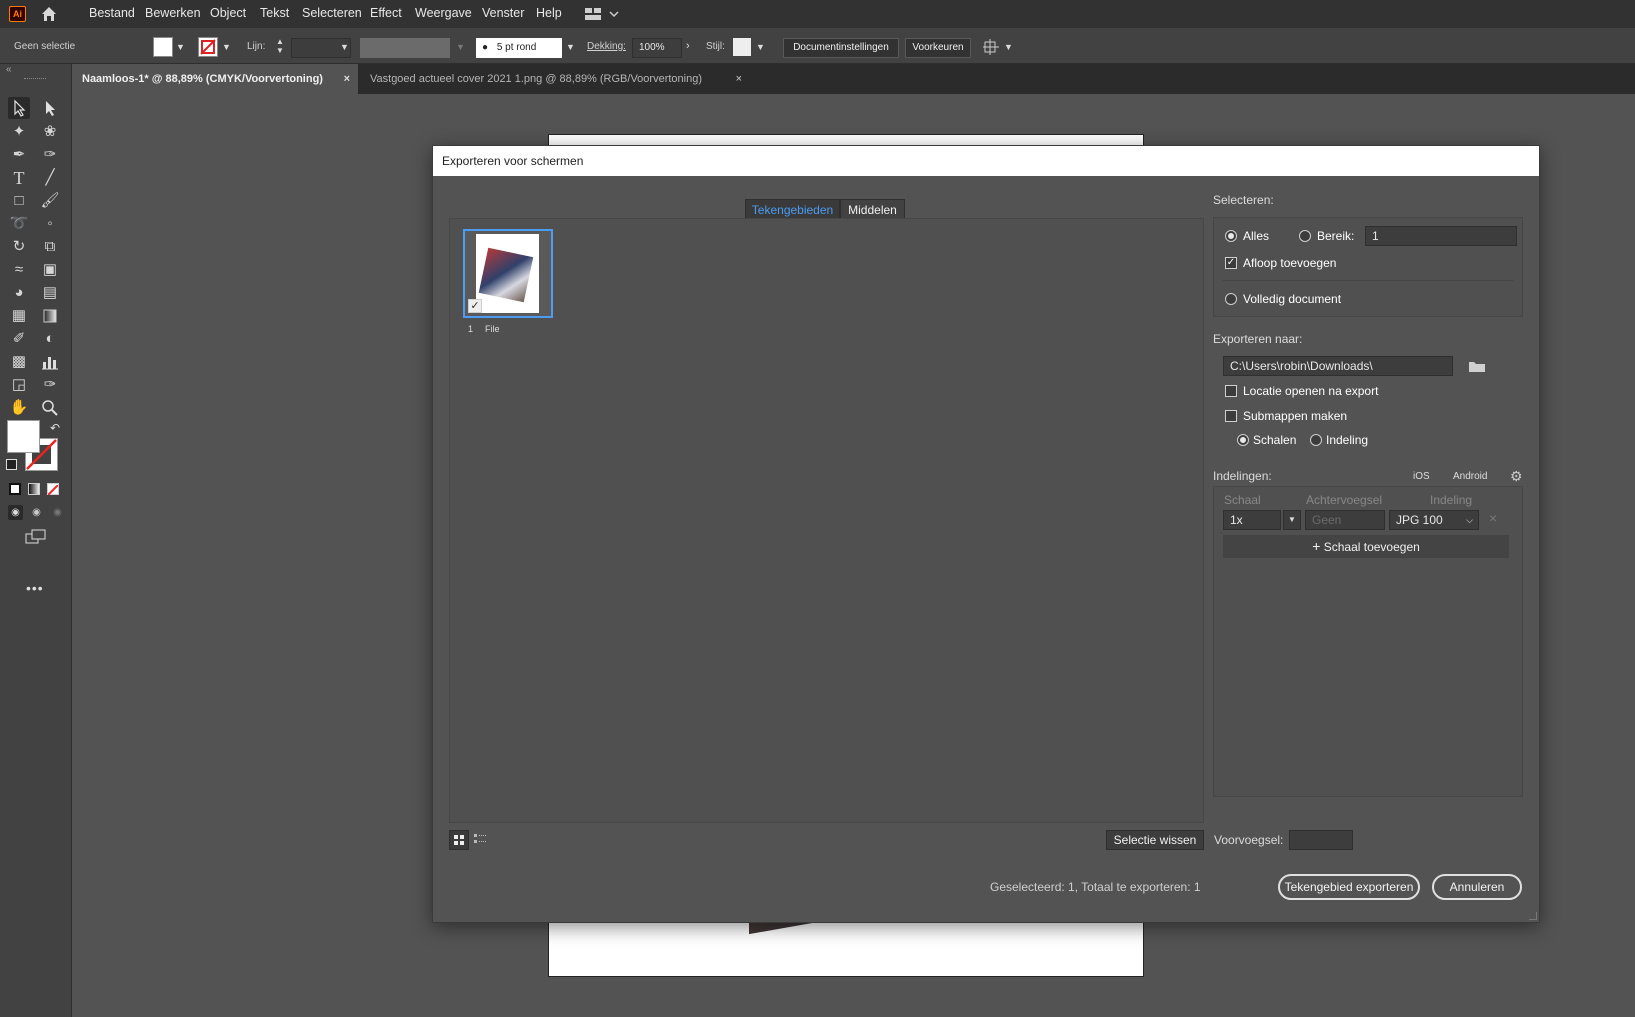  Describe the element at coordinates (49, 14) in the screenshot. I see `home-icon` at that location.